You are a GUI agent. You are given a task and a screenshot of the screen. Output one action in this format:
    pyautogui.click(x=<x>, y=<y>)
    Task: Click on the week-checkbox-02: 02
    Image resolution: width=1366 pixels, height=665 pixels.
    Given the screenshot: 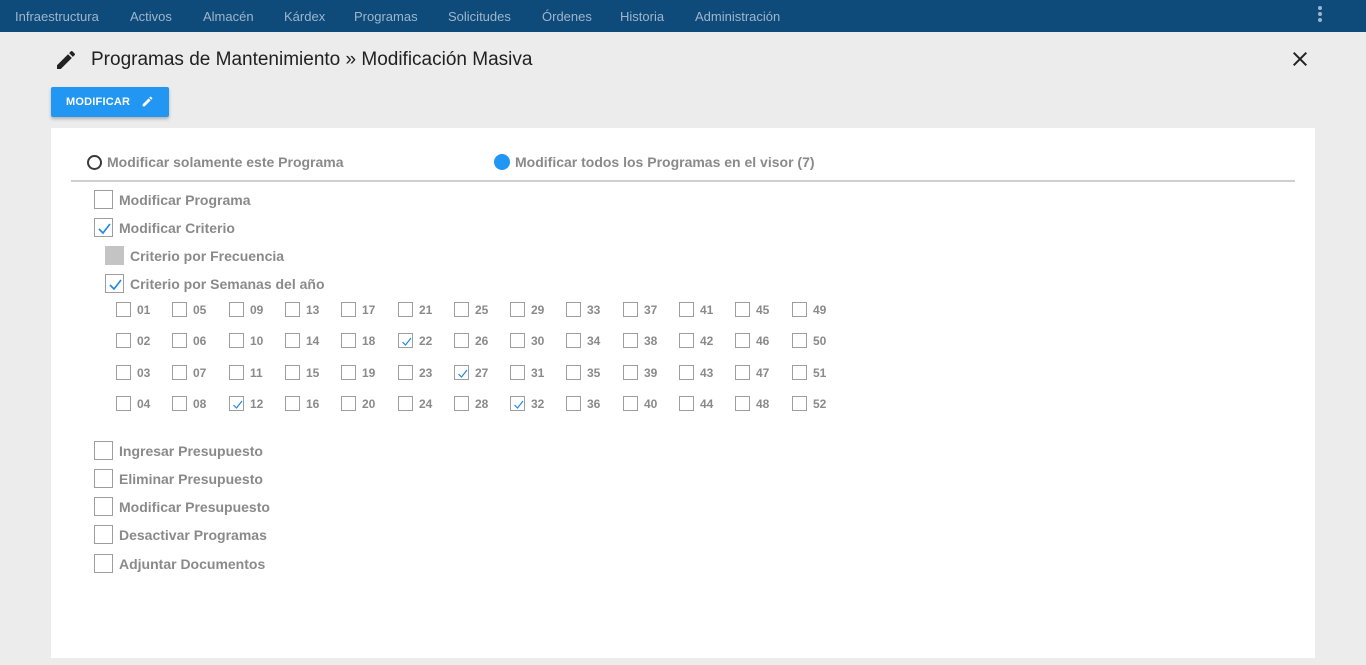 What is the action you would take?
    pyautogui.click(x=133, y=340)
    